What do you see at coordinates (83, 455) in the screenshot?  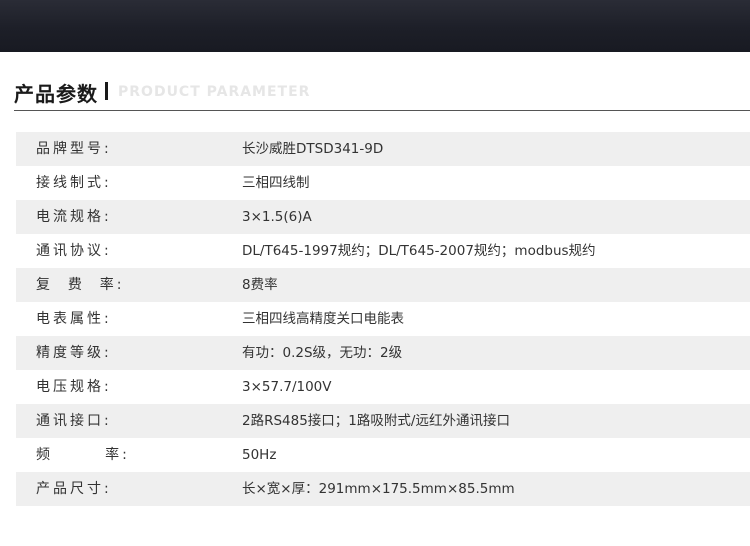 I see `param-label: 频 率:` at bounding box center [83, 455].